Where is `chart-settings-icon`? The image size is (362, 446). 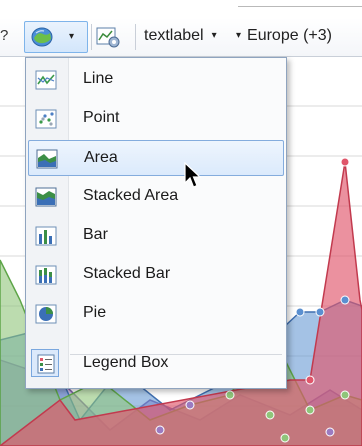 chart-settings-icon is located at coordinates (108, 37).